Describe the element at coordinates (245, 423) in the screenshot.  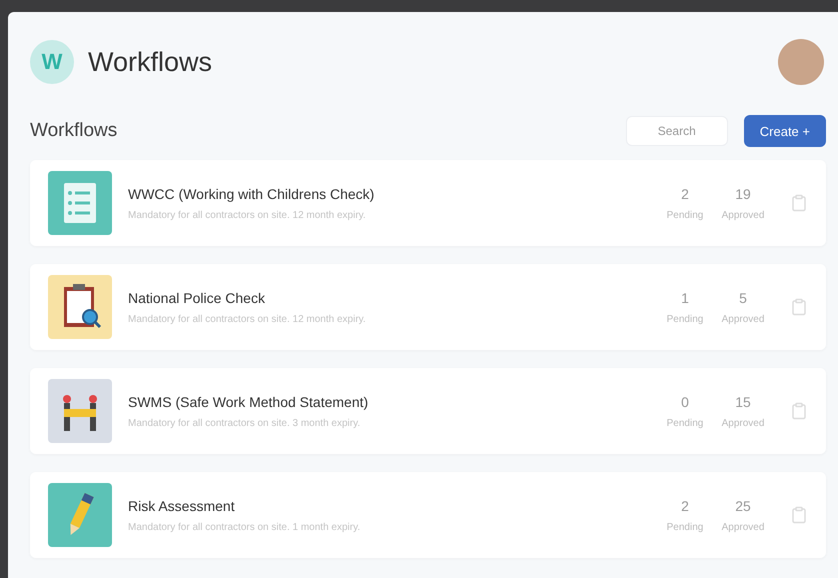
I see `workflow-description: Mandatory for all contractors on site. 3 month expiry.` at that location.